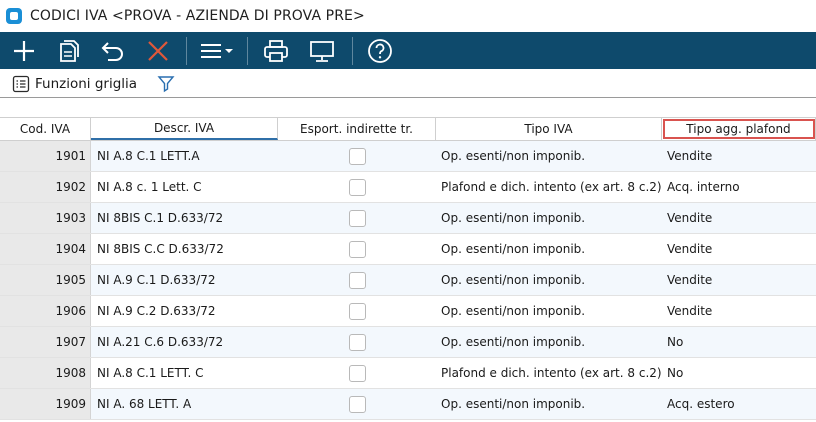 The width and height of the screenshot is (816, 422). I want to click on close-icon, so click(158, 50).